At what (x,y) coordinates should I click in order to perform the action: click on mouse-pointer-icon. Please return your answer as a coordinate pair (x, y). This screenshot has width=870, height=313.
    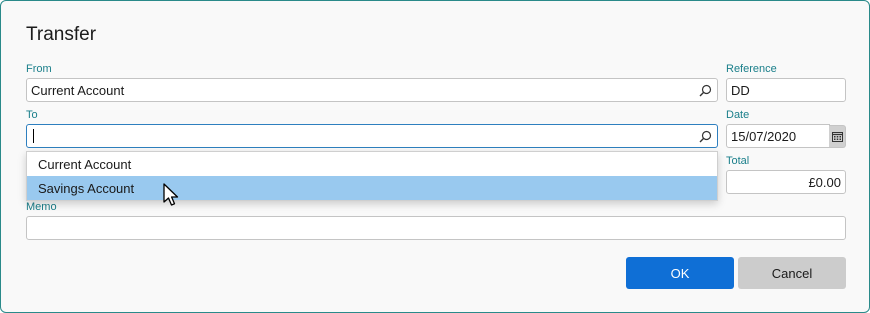
    Looking at the image, I should click on (171, 194).